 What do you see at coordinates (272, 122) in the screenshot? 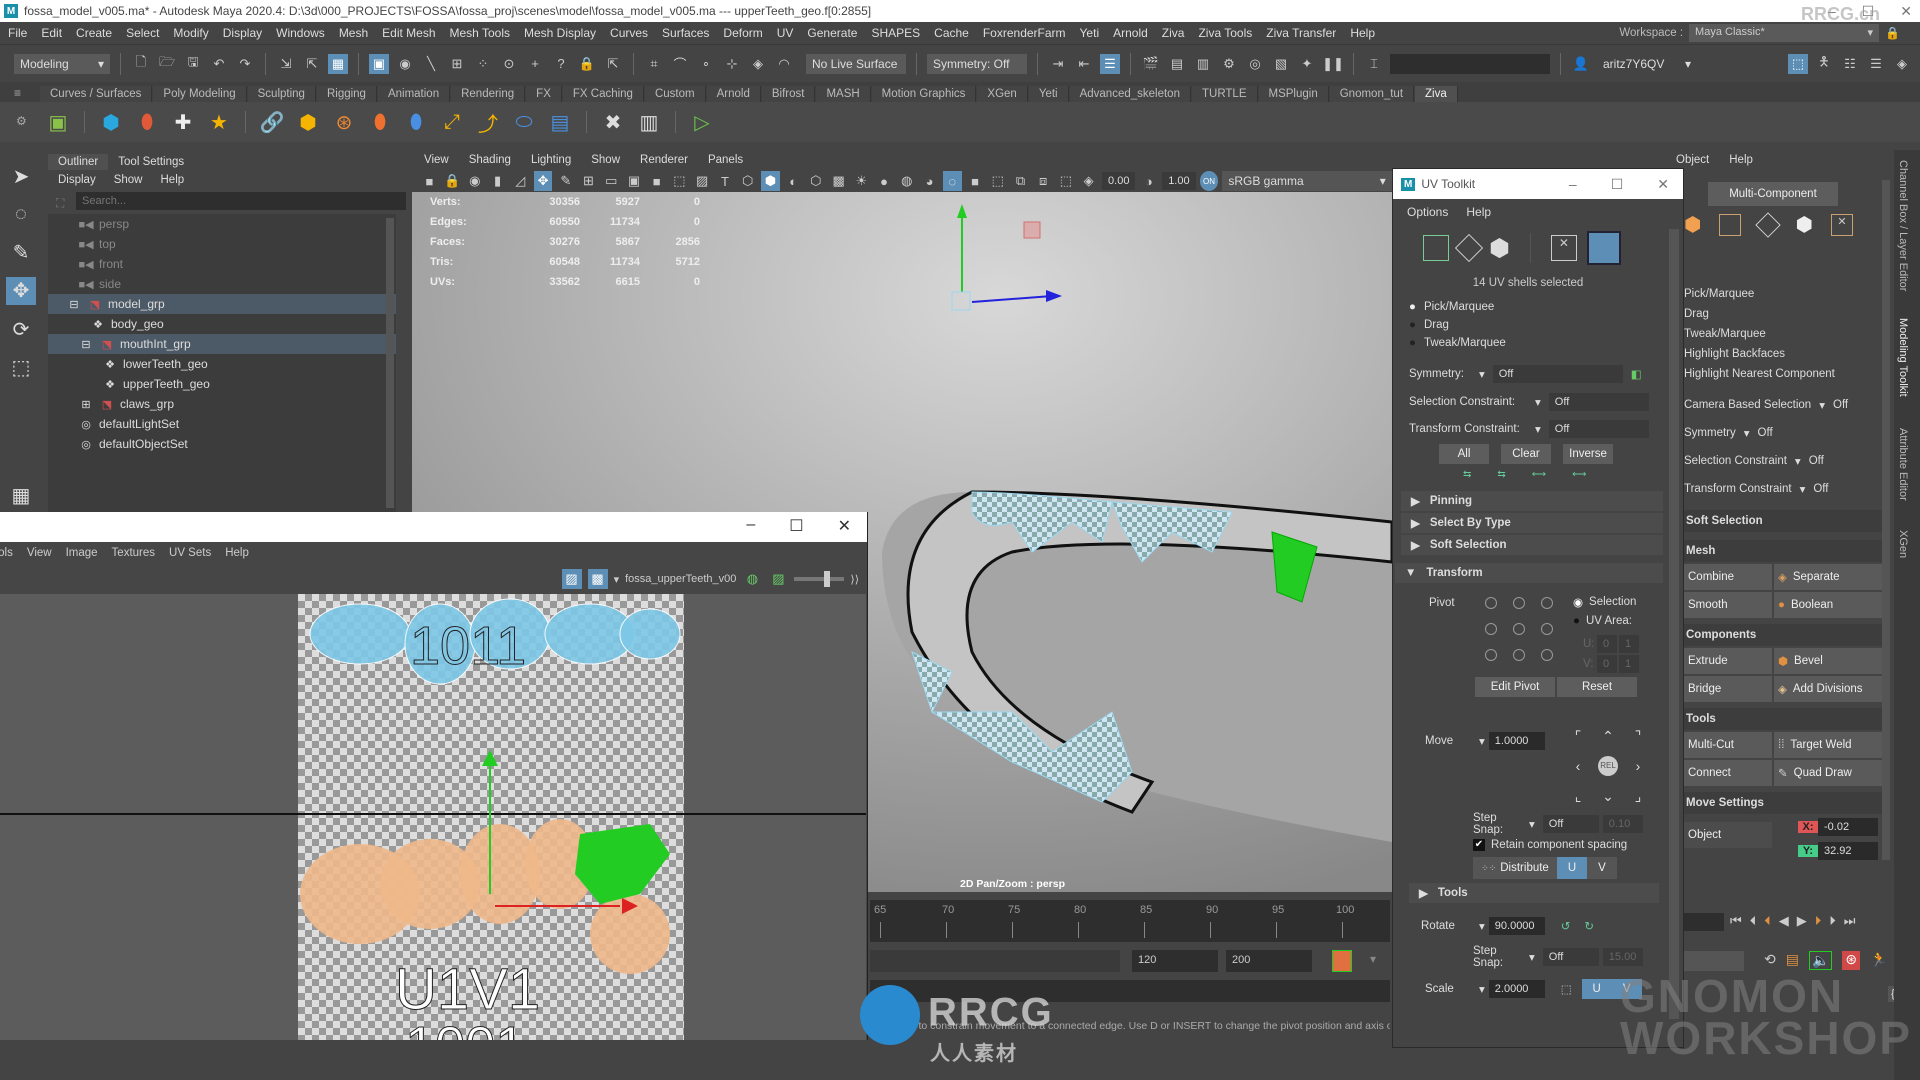
I see `ziva-attachment-icon: 🔗` at bounding box center [272, 122].